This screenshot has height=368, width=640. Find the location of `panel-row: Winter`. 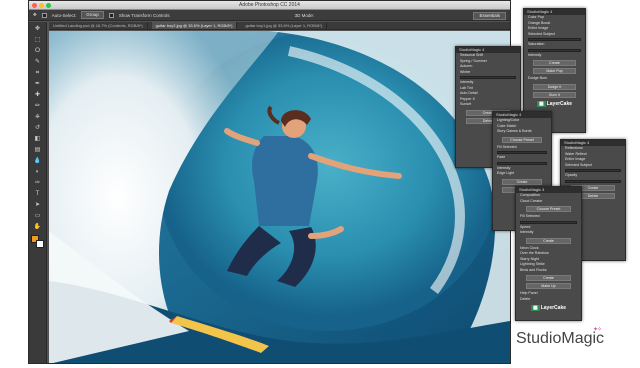

panel-row: Winter is located at coordinates (488, 73).